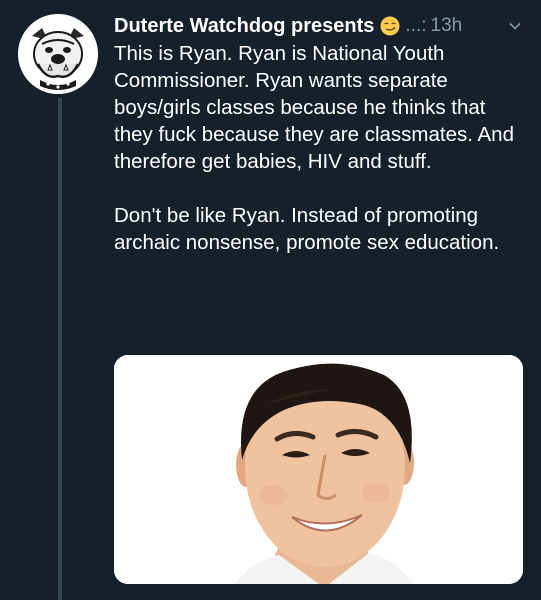 The image size is (541, 600). I want to click on chevron-down-icon, so click(515, 26).